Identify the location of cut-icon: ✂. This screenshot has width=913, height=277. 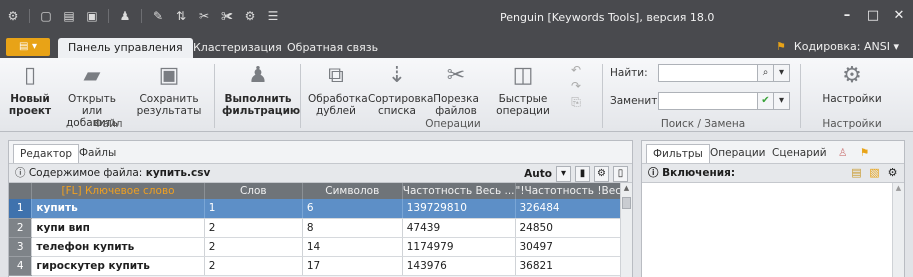
(204, 16).